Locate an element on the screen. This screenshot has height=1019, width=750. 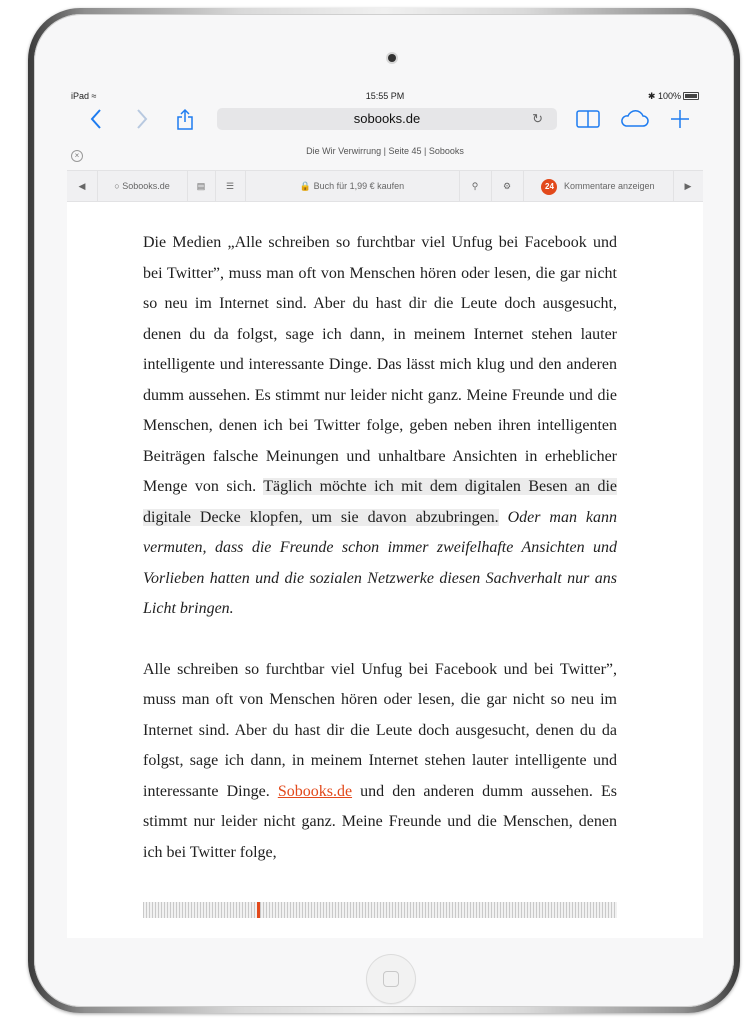
battery-icon is located at coordinates (691, 96).